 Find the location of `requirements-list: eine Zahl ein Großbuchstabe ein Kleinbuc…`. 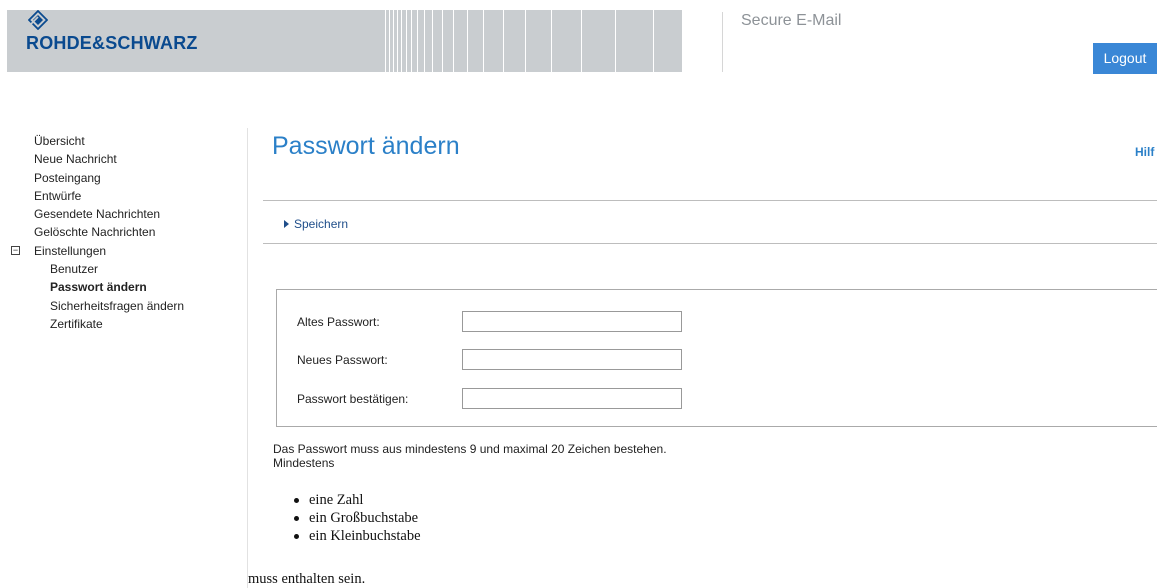

requirements-list: eine Zahl ein Großbuchstabe ein Kleinbuc… is located at coordinates (349, 518).